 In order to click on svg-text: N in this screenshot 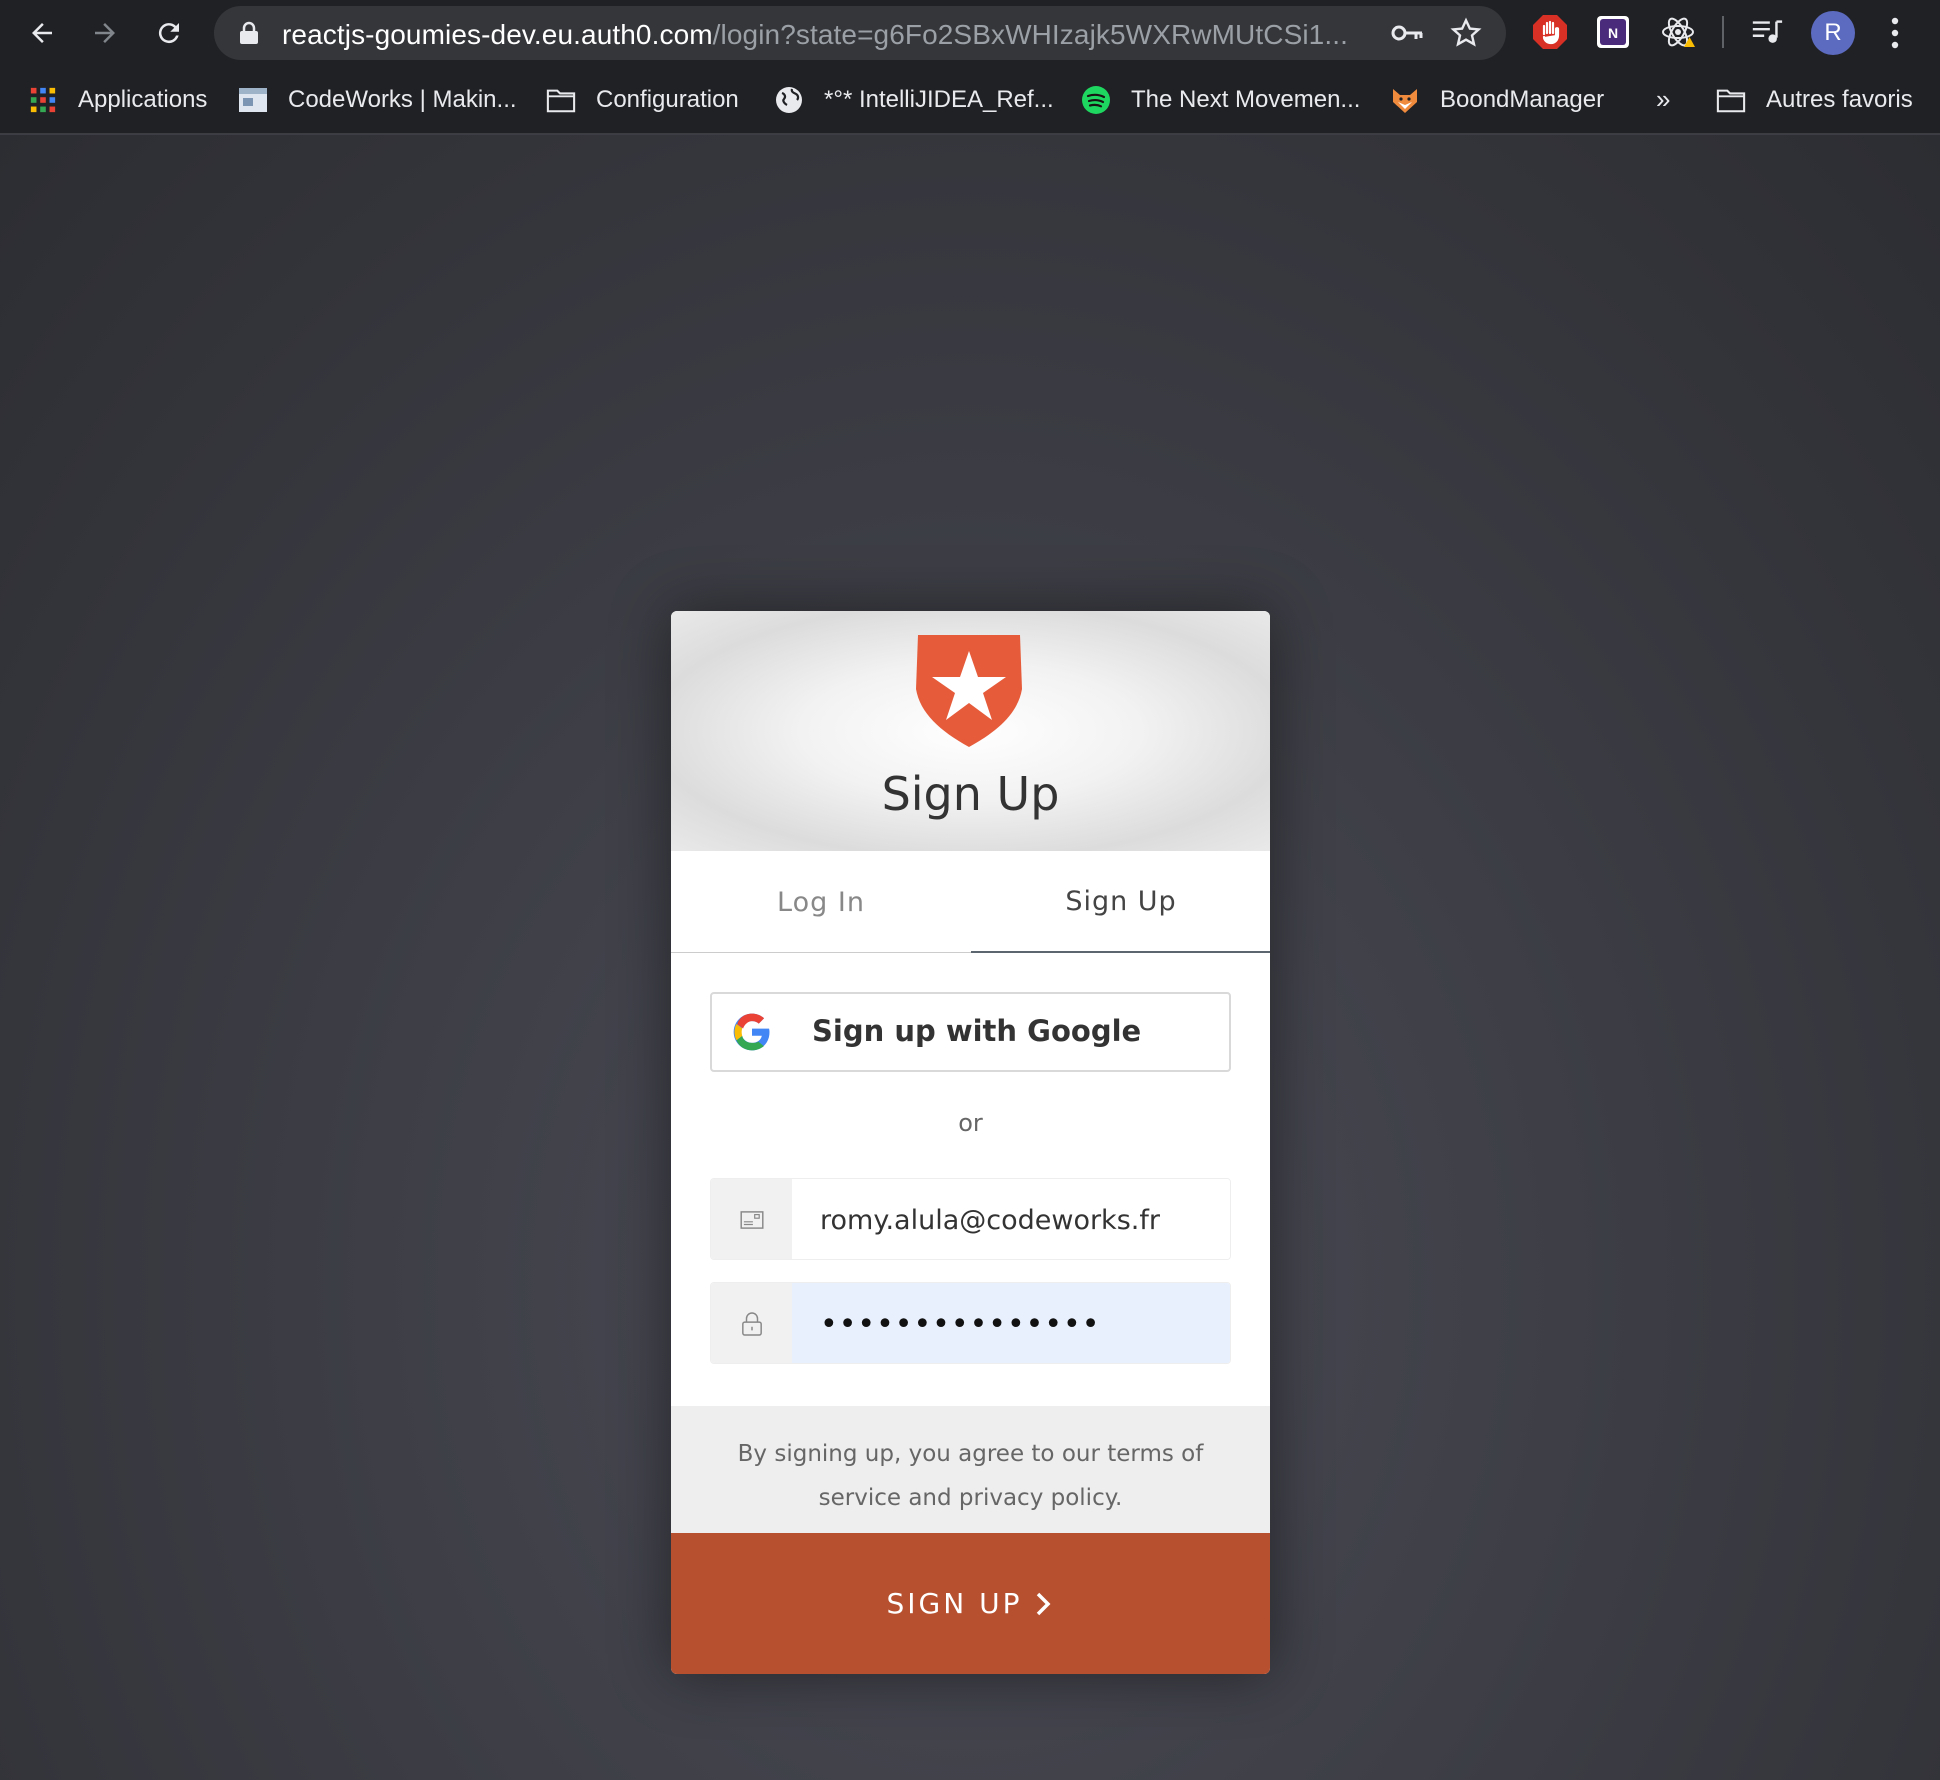, I will do `click(1613, 33)`.